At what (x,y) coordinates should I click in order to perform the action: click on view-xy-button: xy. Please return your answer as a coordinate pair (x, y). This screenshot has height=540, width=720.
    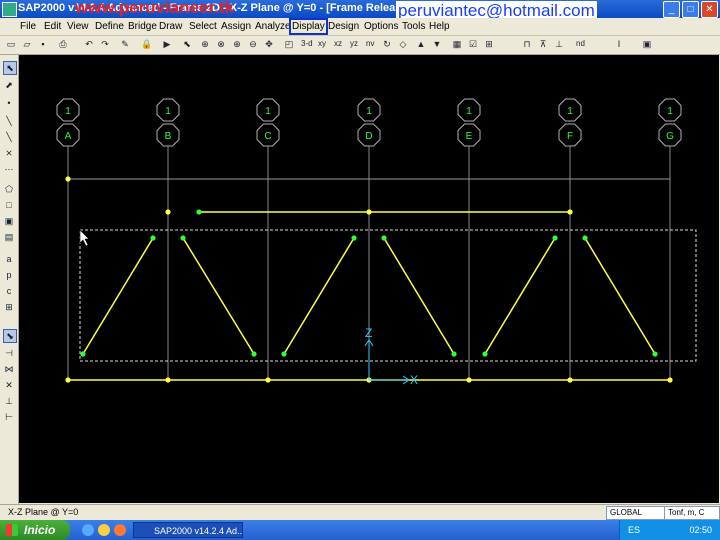
    Looking at the image, I should click on (322, 43).